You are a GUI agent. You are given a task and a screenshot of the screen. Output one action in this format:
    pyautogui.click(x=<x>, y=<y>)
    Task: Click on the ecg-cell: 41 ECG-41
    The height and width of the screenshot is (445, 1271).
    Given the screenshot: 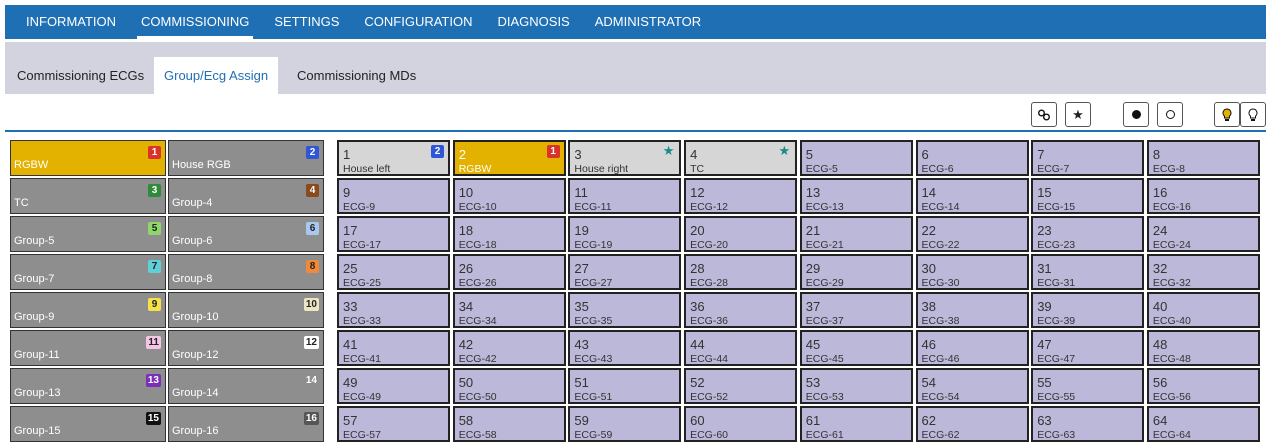 What is the action you would take?
    pyautogui.click(x=393, y=348)
    